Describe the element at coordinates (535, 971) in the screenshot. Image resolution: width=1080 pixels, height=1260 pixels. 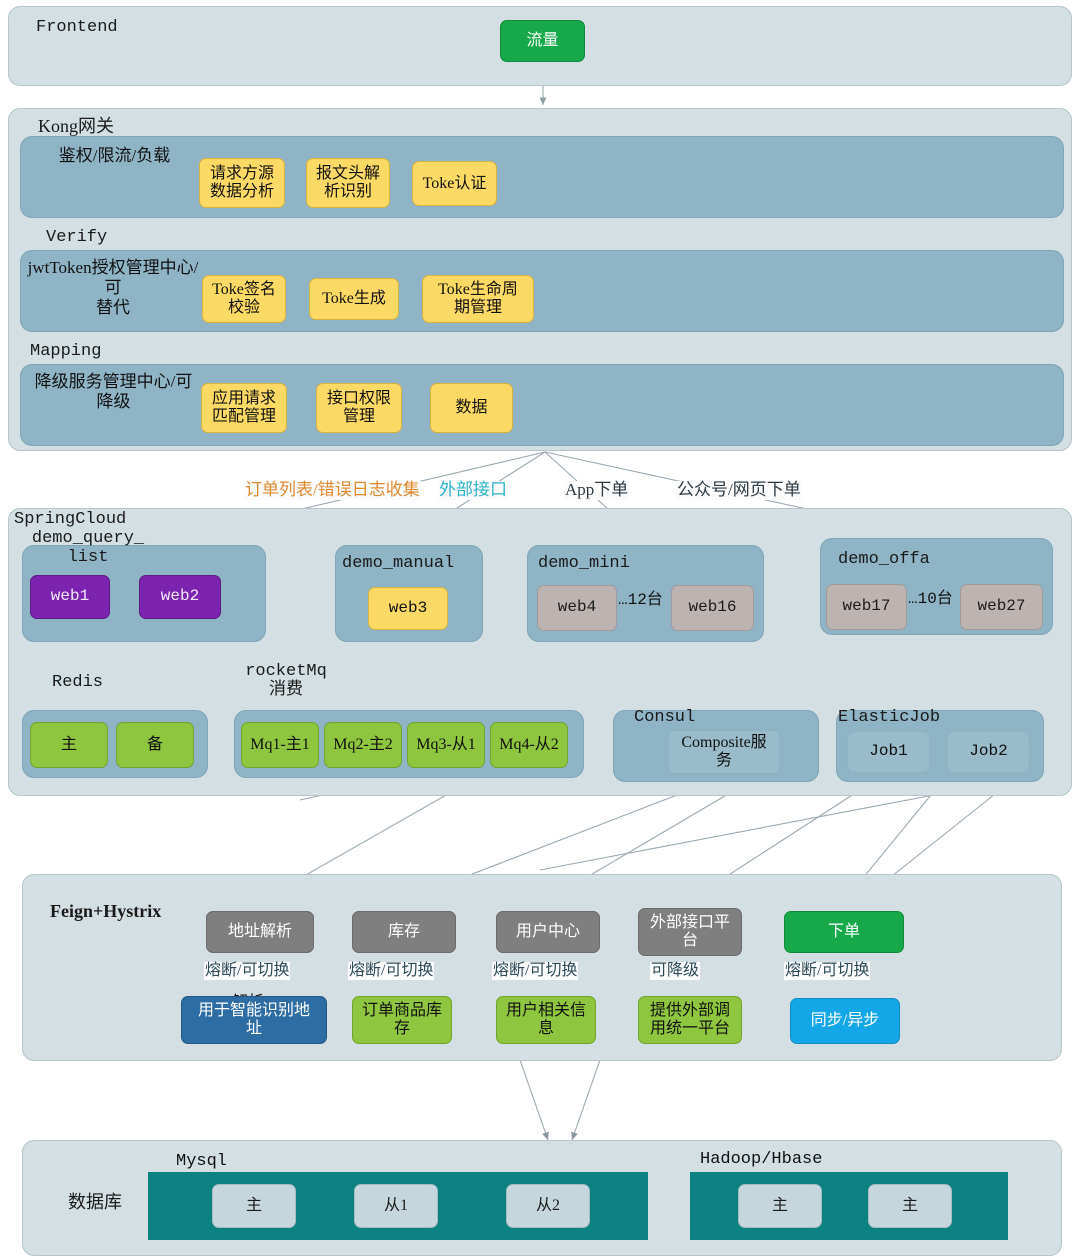
I see `feign-hystrix-label-2: 熔断/可切换` at that location.